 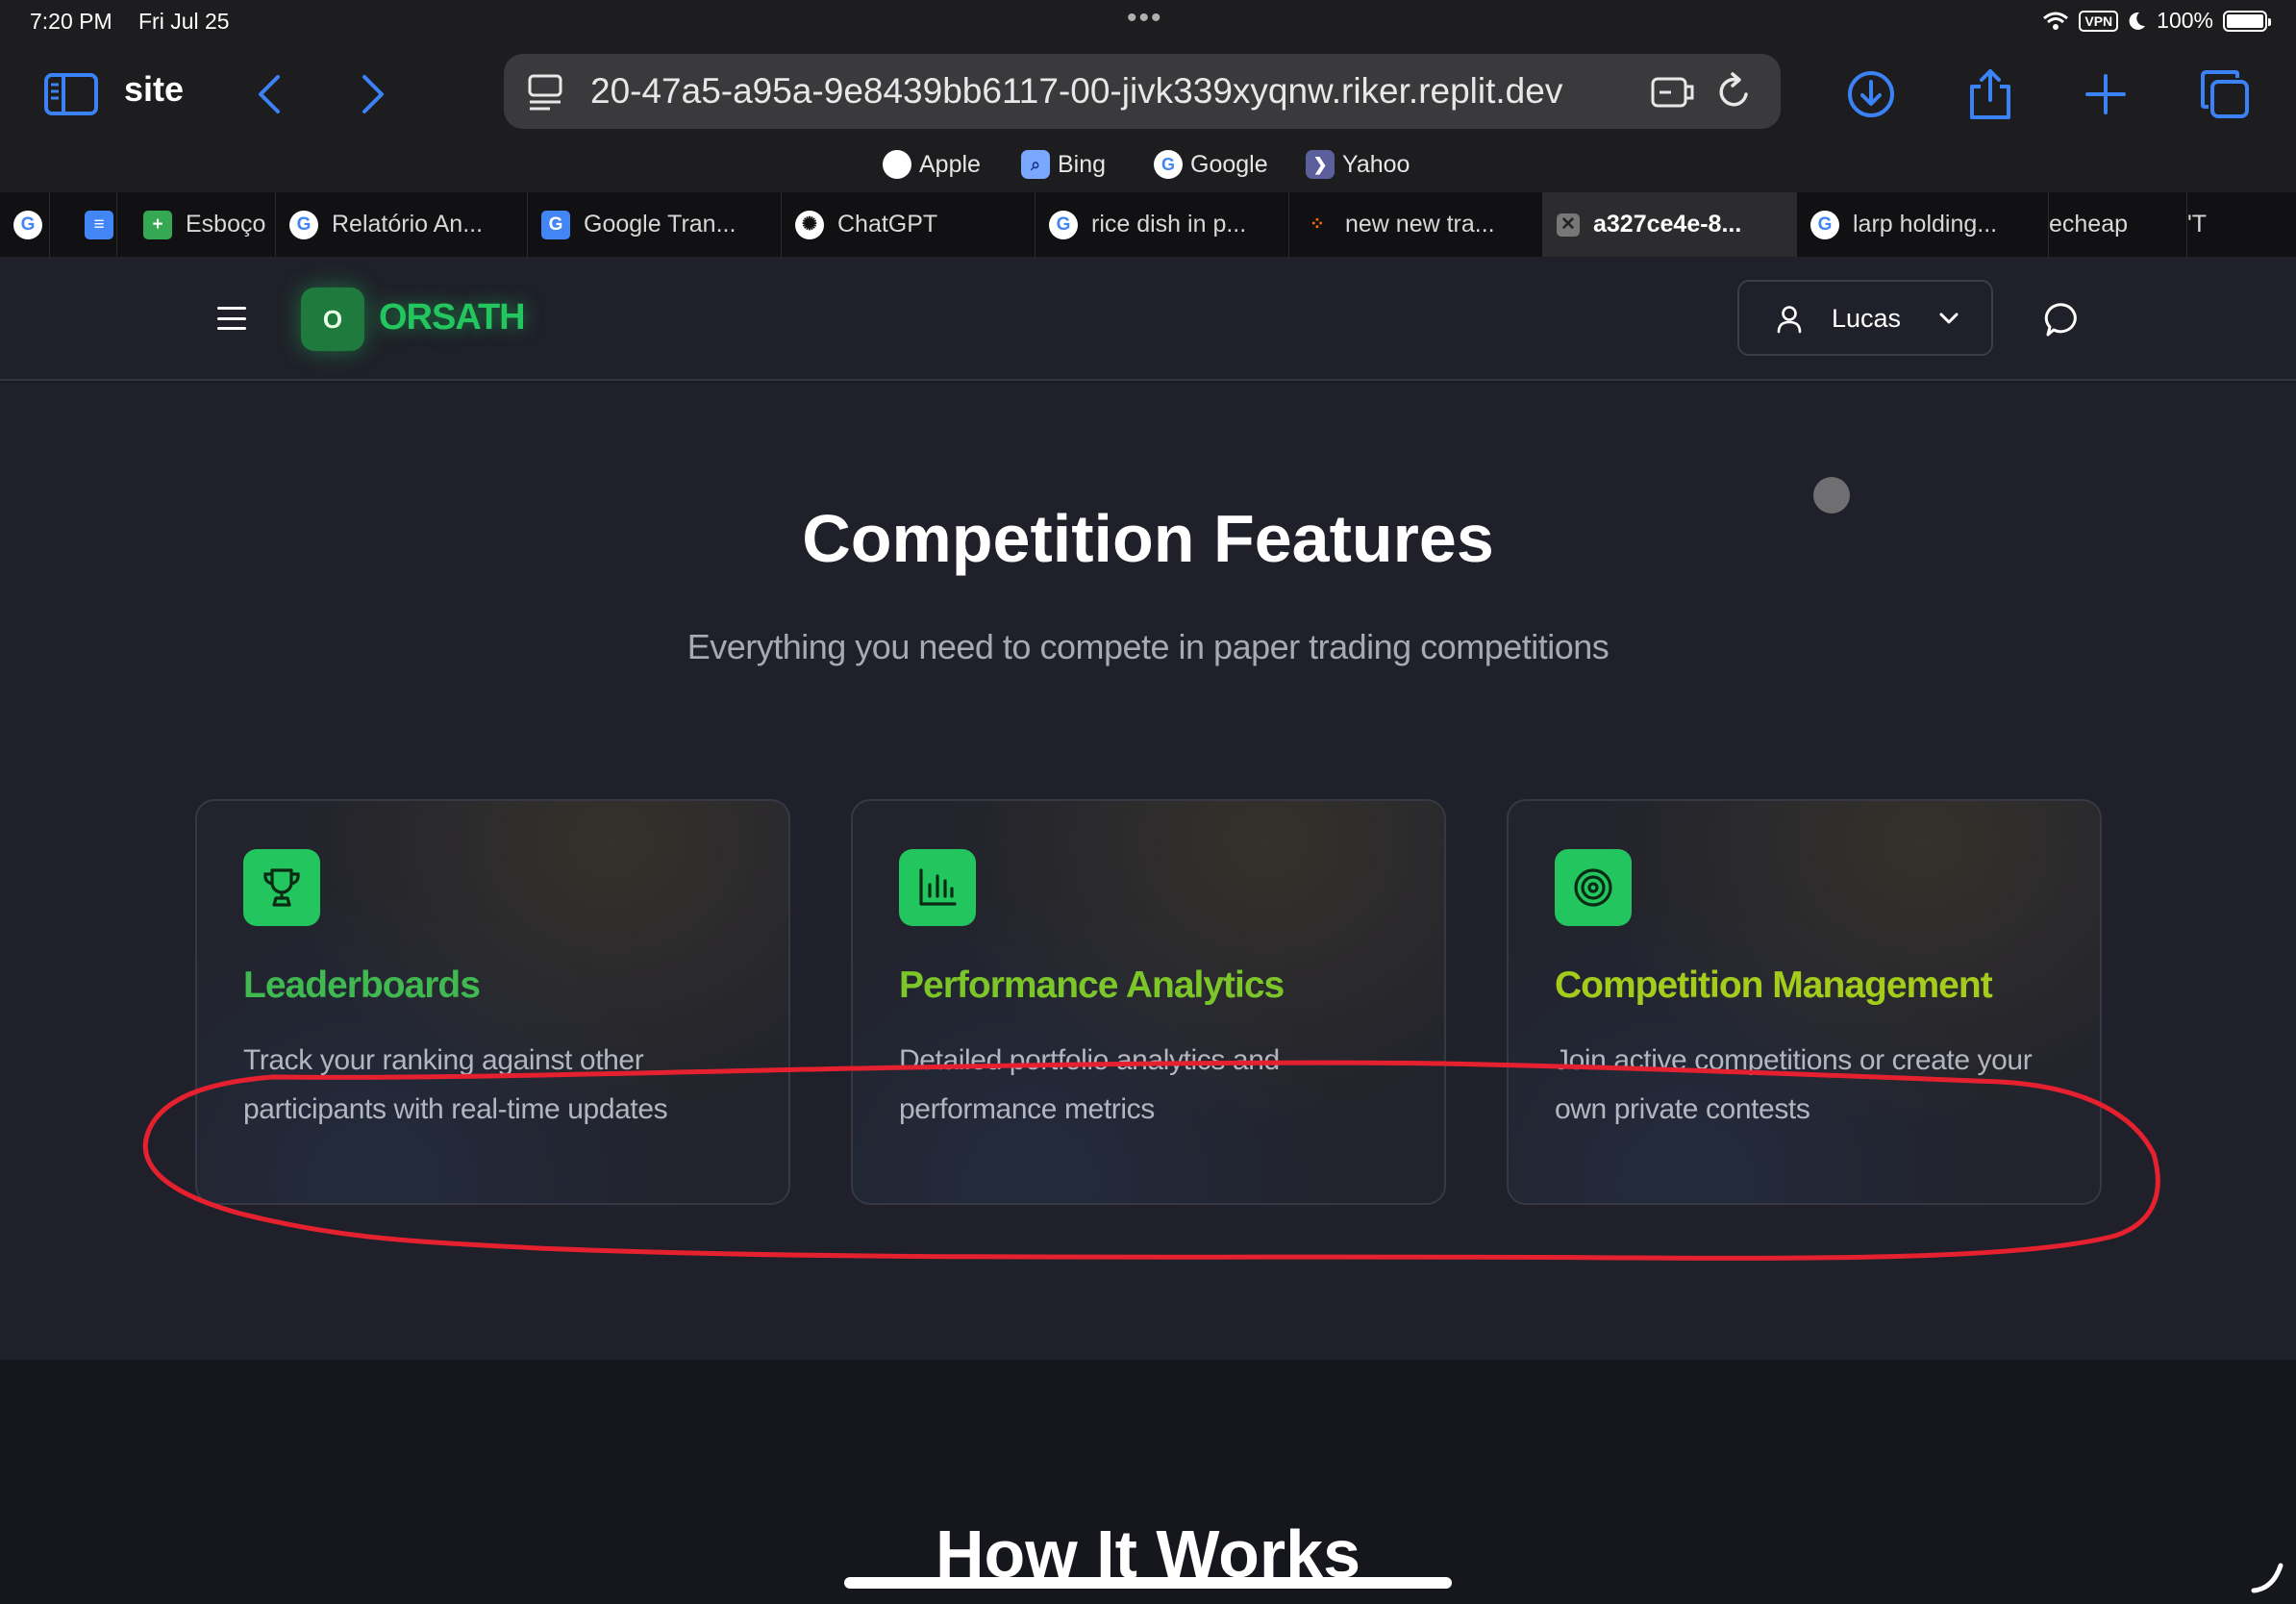 What do you see at coordinates (1145, 18) in the screenshot?
I see `multitasking-dots-icon: •••` at bounding box center [1145, 18].